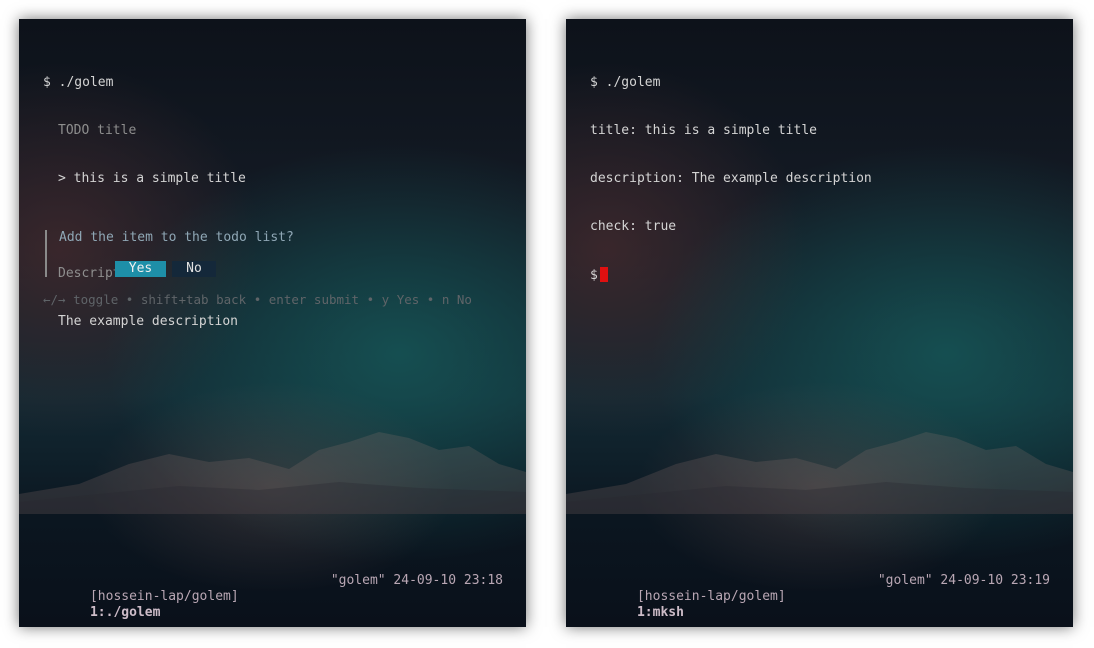 This screenshot has width=1094, height=648. What do you see at coordinates (703, 130) in the screenshot?
I see `output-line: title: this is a simple title` at bounding box center [703, 130].